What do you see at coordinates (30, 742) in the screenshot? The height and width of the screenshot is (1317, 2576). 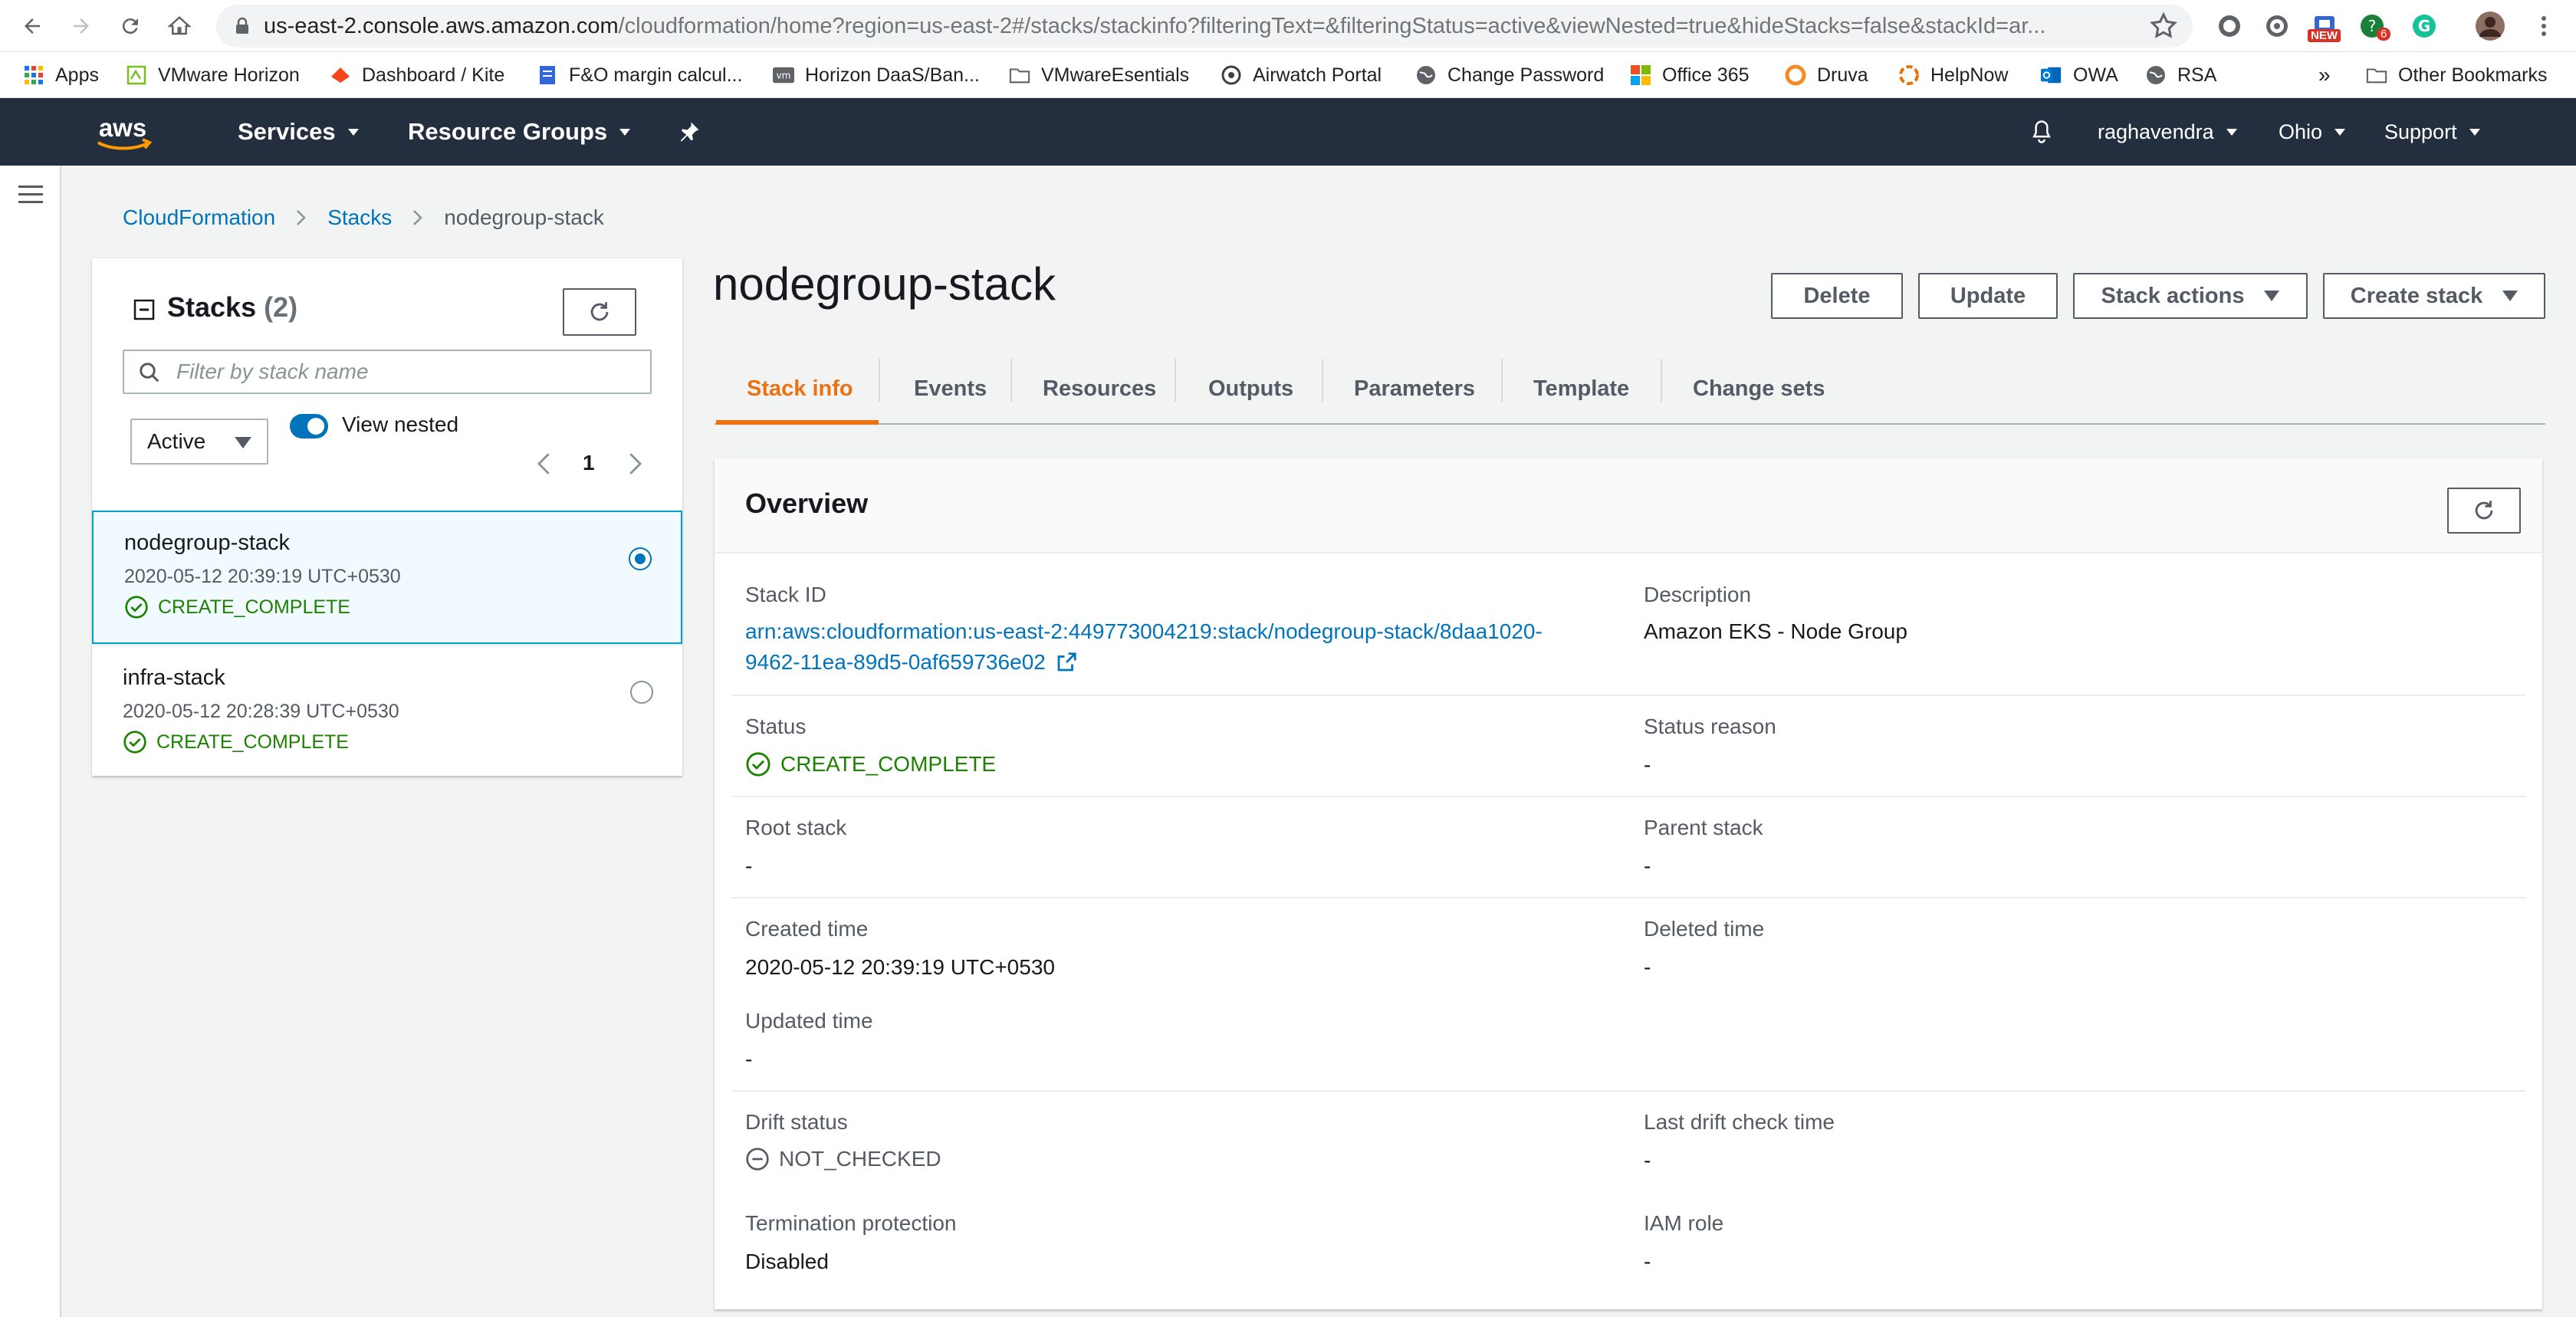 I see `side-navigation-rail` at bounding box center [30, 742].